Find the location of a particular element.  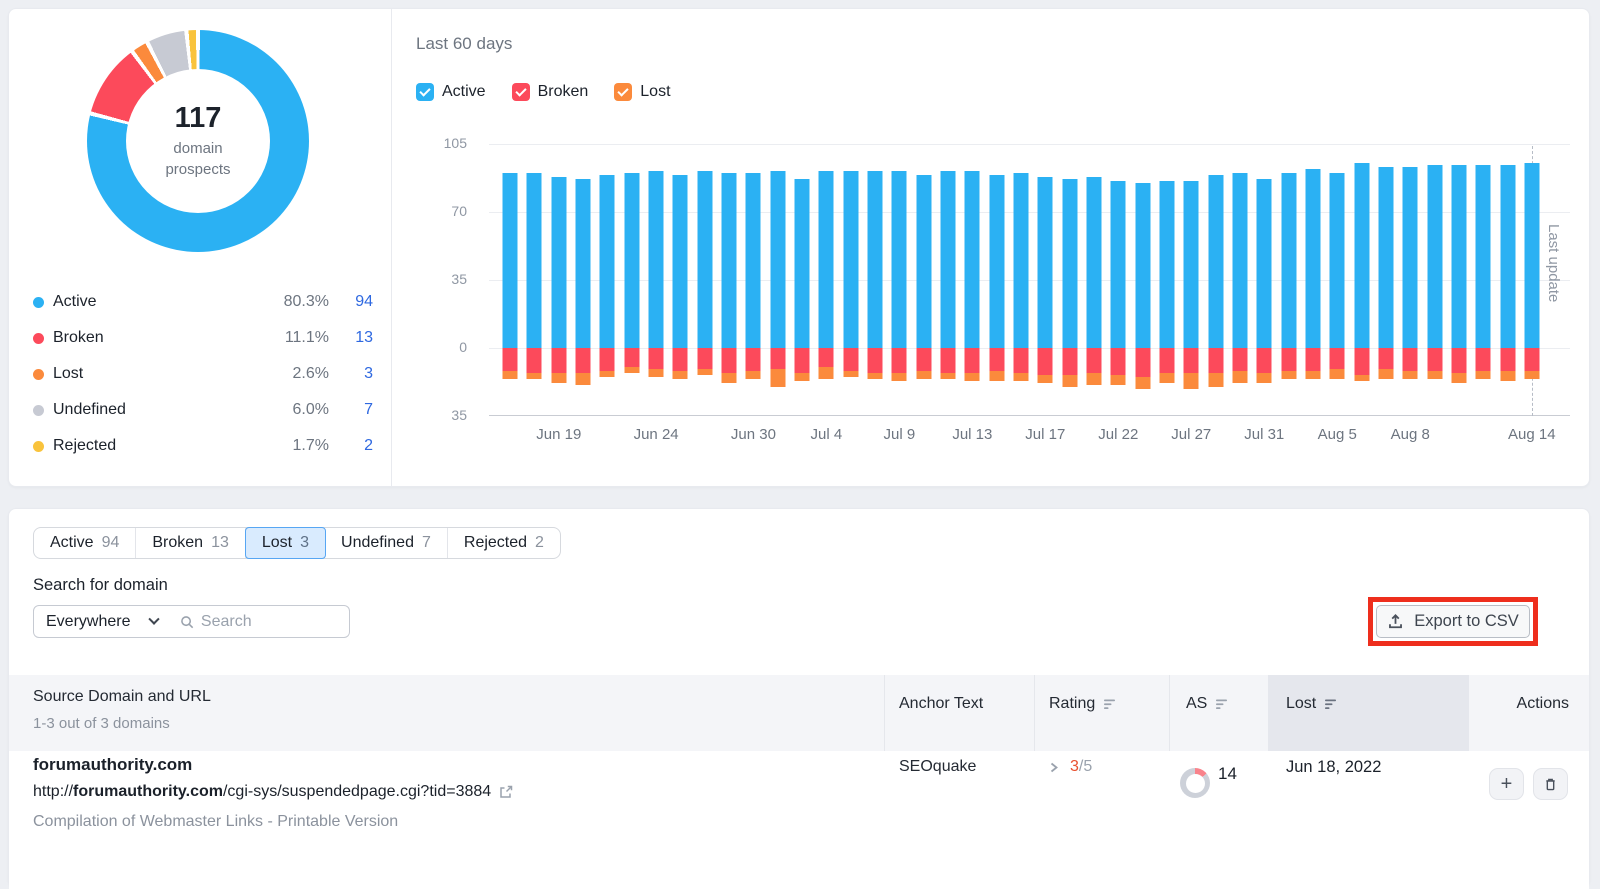

legend-count-link: 94 is located at coordinates (351, 302).